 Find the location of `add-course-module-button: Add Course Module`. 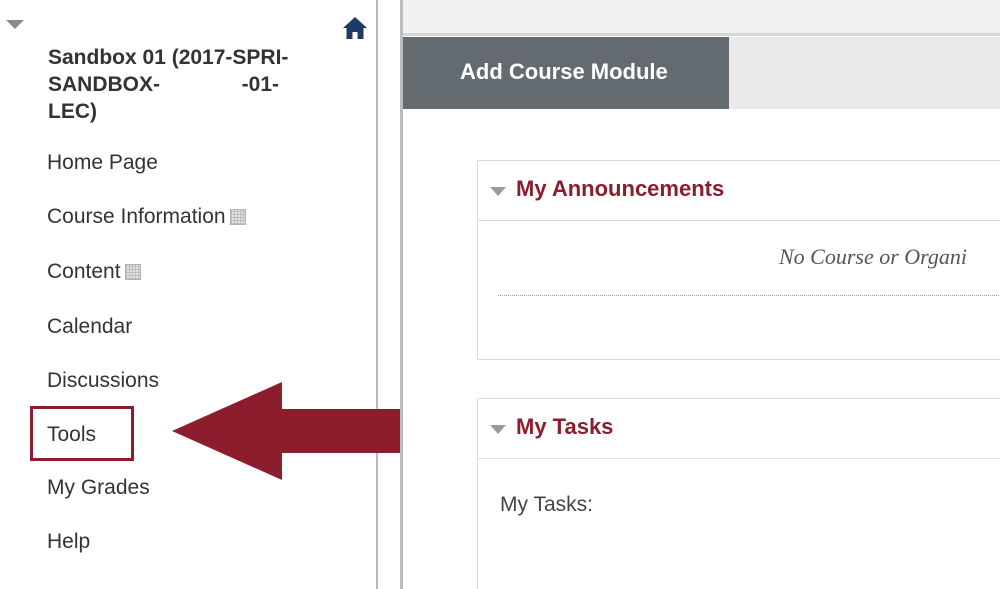

add-course-module-button: Add Course Module is located at coordinates (566, 73).